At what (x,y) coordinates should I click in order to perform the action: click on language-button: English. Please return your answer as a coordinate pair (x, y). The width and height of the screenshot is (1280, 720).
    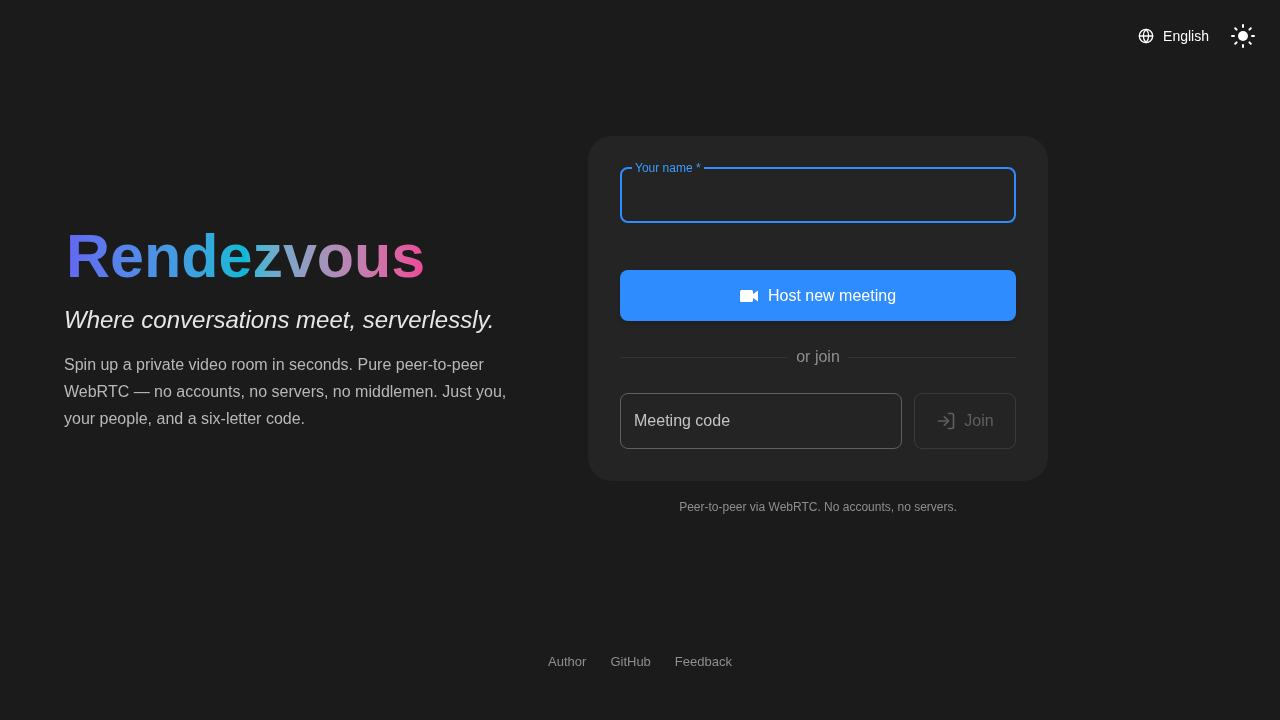
    Looking at the image, I should click on (1173, 36).